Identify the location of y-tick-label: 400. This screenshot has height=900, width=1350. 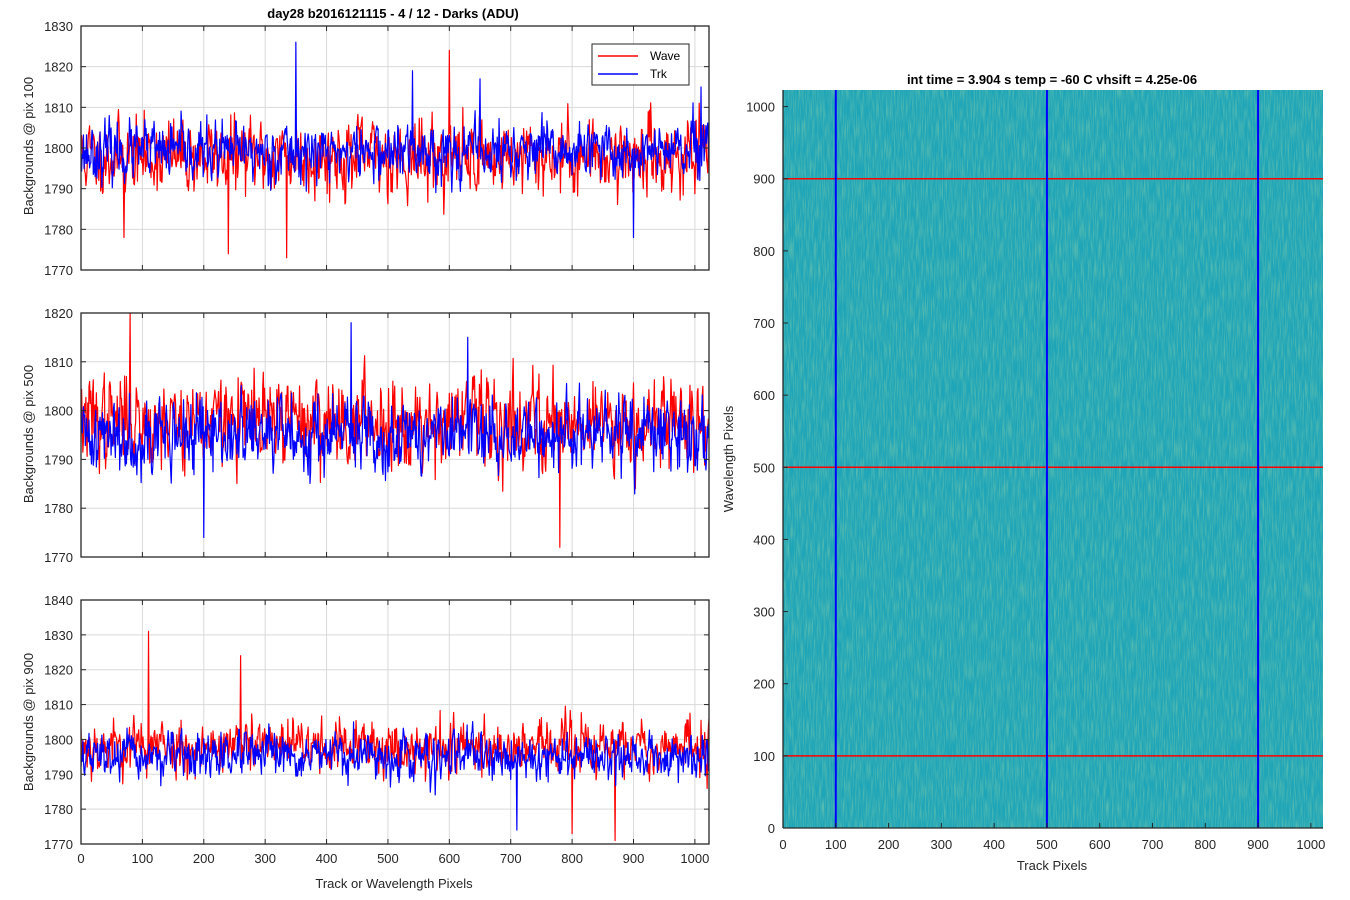
(764, 539).